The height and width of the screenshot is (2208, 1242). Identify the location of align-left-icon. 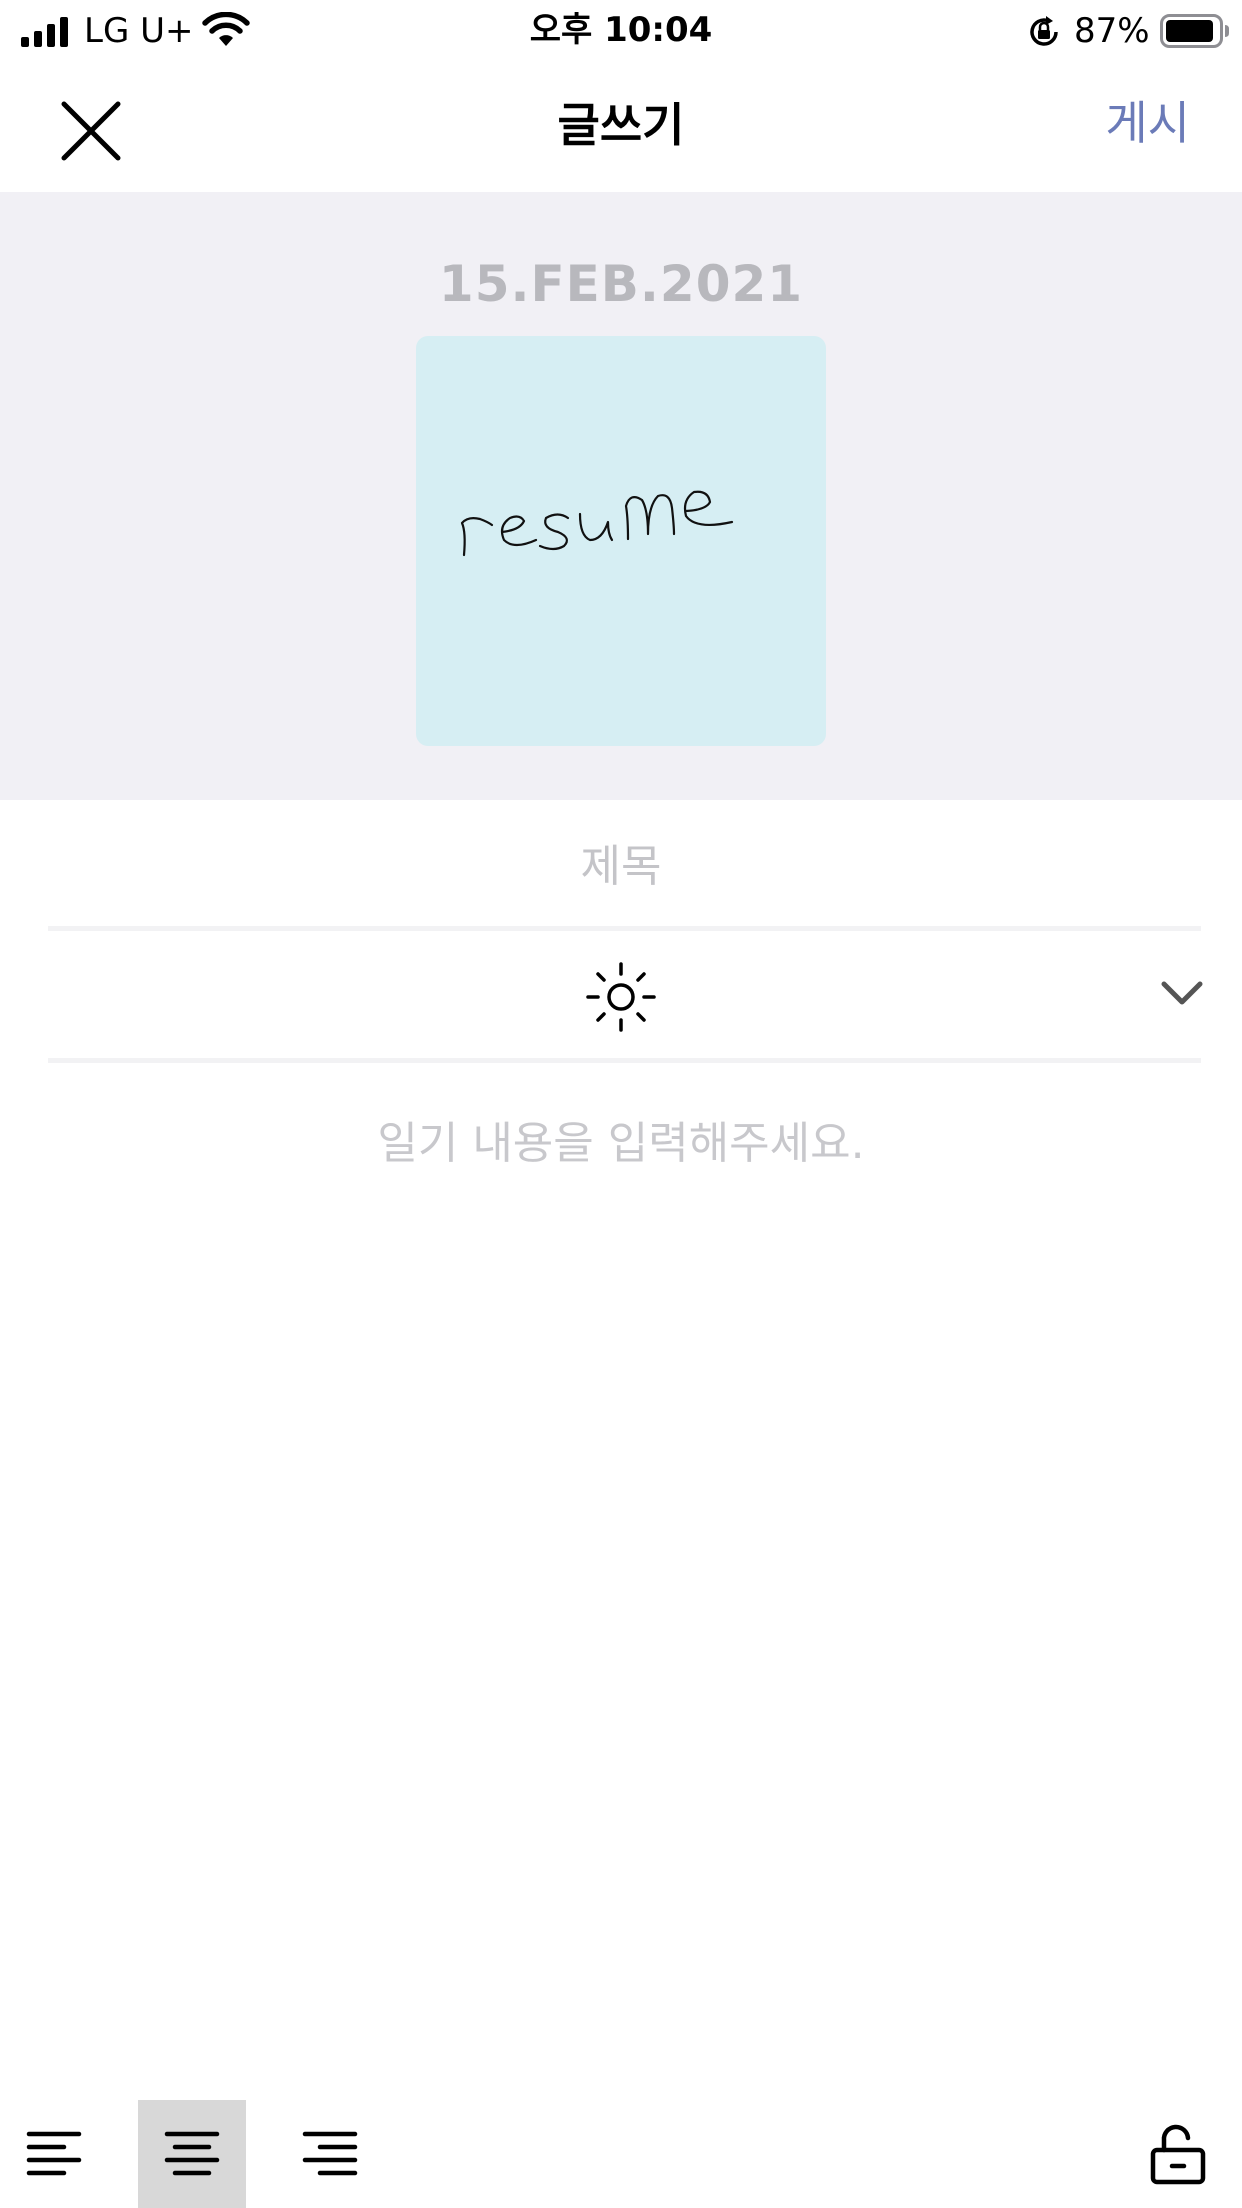
(54, 2153).